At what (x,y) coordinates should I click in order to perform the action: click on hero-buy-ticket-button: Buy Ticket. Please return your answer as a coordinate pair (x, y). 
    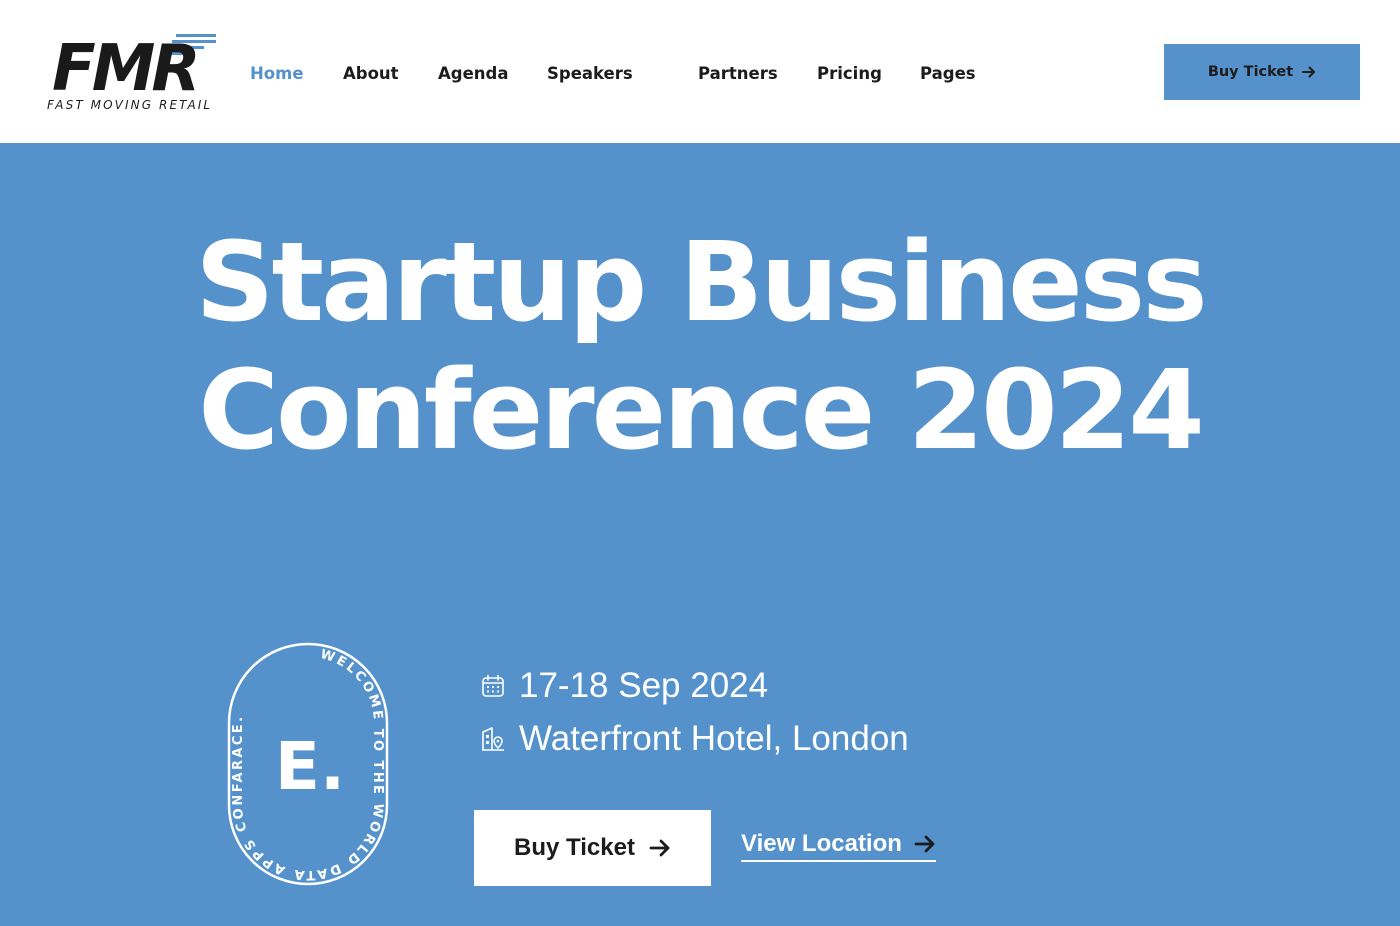
    Looking at the image, I should click on (592, 848).